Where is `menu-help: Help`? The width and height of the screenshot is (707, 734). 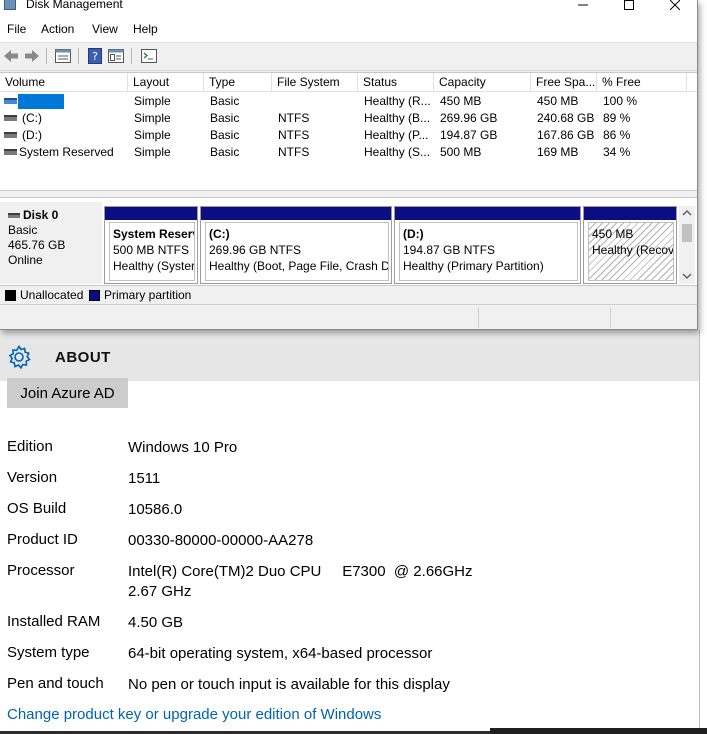
menu-help: Help is located at coordinates (145, 29).